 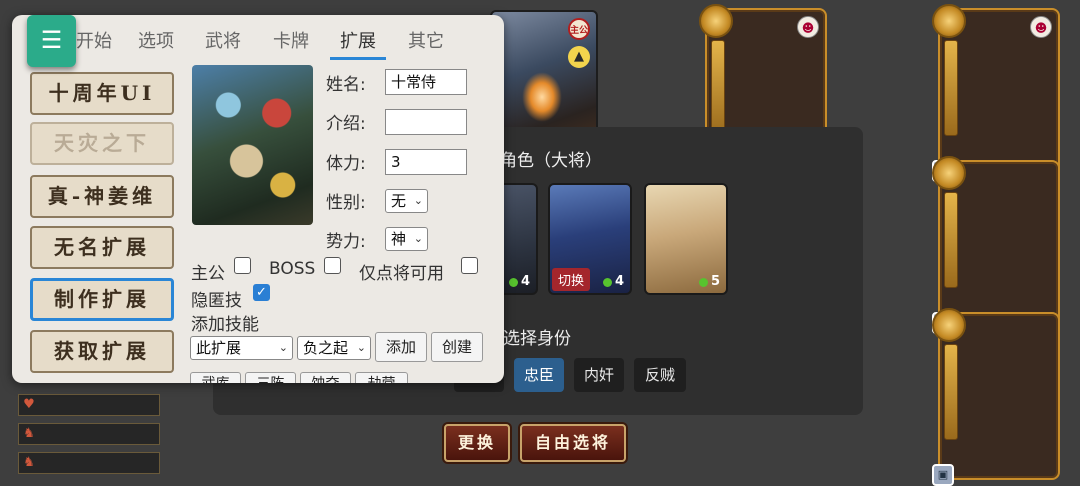 What do you see at coordinates (401, 274) in the screenshot?
I see `point-only-label: 仅点将可用` at bounding box center [401, 274].